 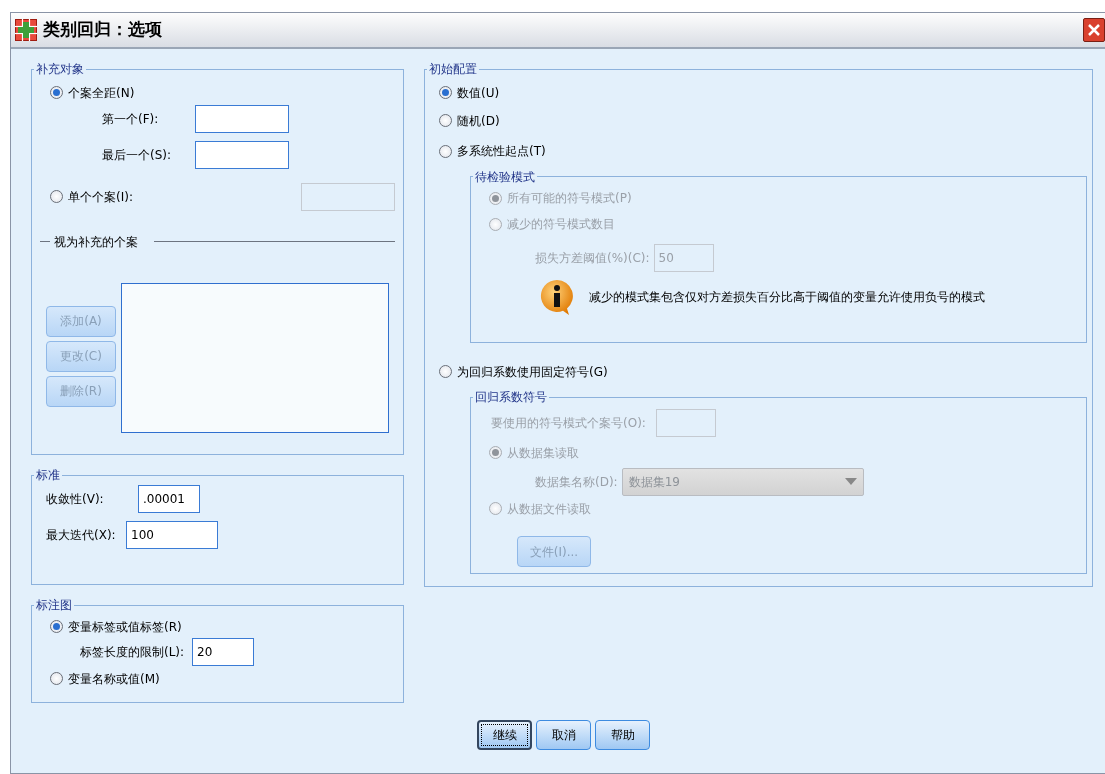 I want to click on radio-label: 数值(U), so click(x=478, y=92).